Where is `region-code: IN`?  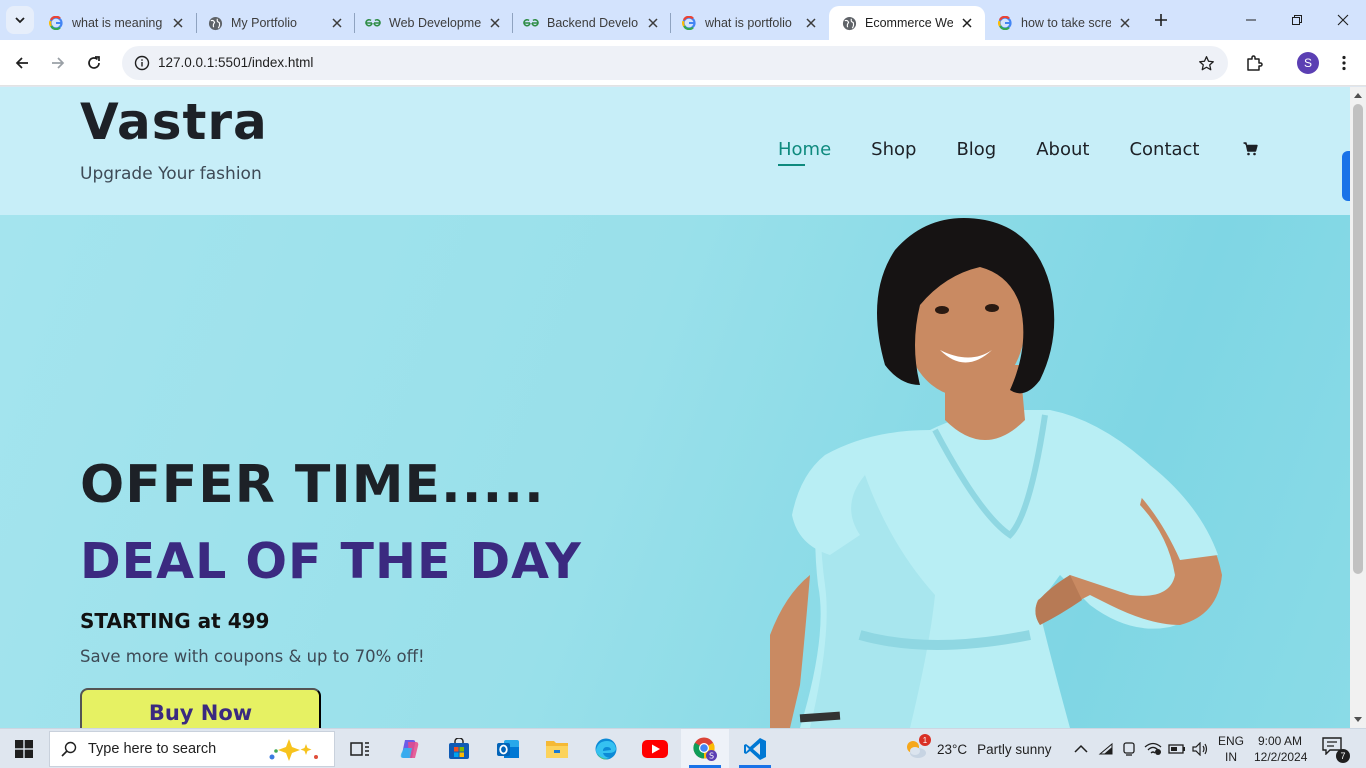 region-code: IN is located at coordinates (1231, 757).